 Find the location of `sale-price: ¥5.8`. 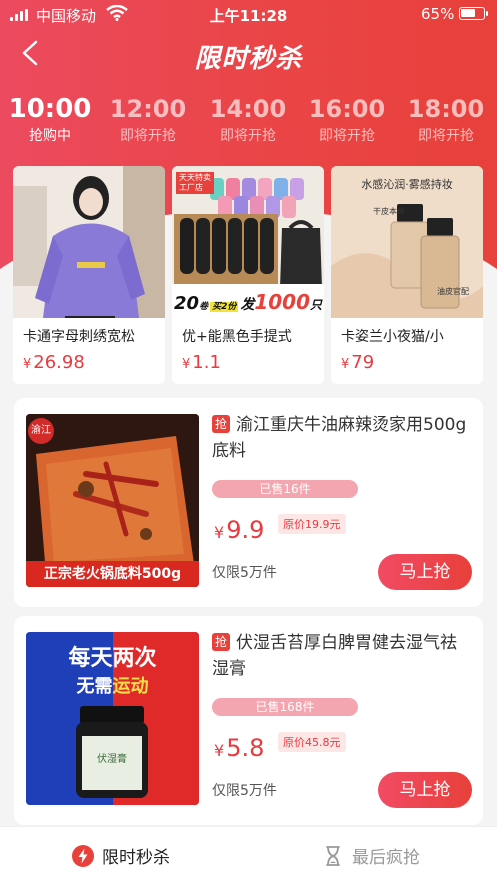

sale-price: ¥5.8 is located at coordinates (239, 748).